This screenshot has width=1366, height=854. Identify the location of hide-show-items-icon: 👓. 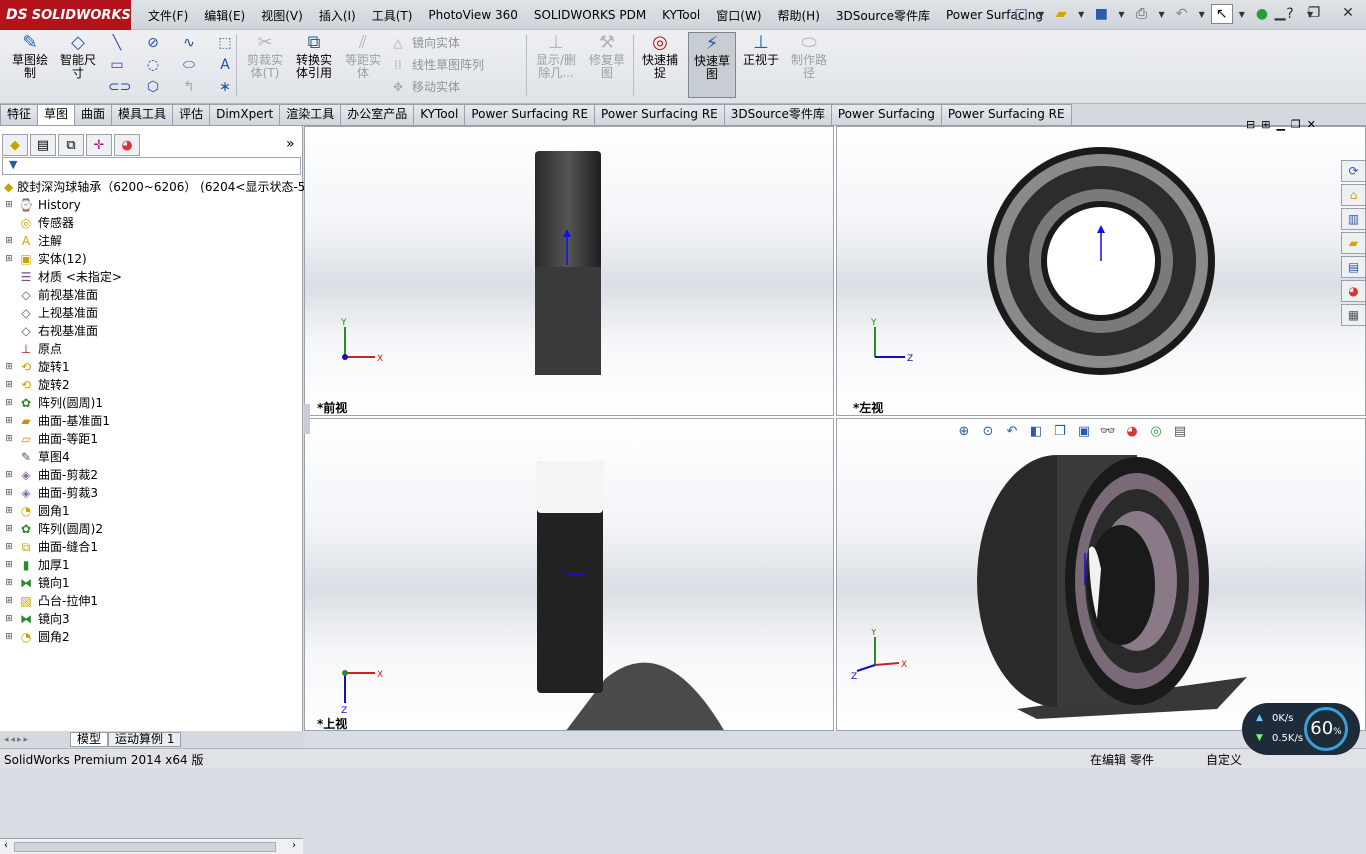
(1108, 432).